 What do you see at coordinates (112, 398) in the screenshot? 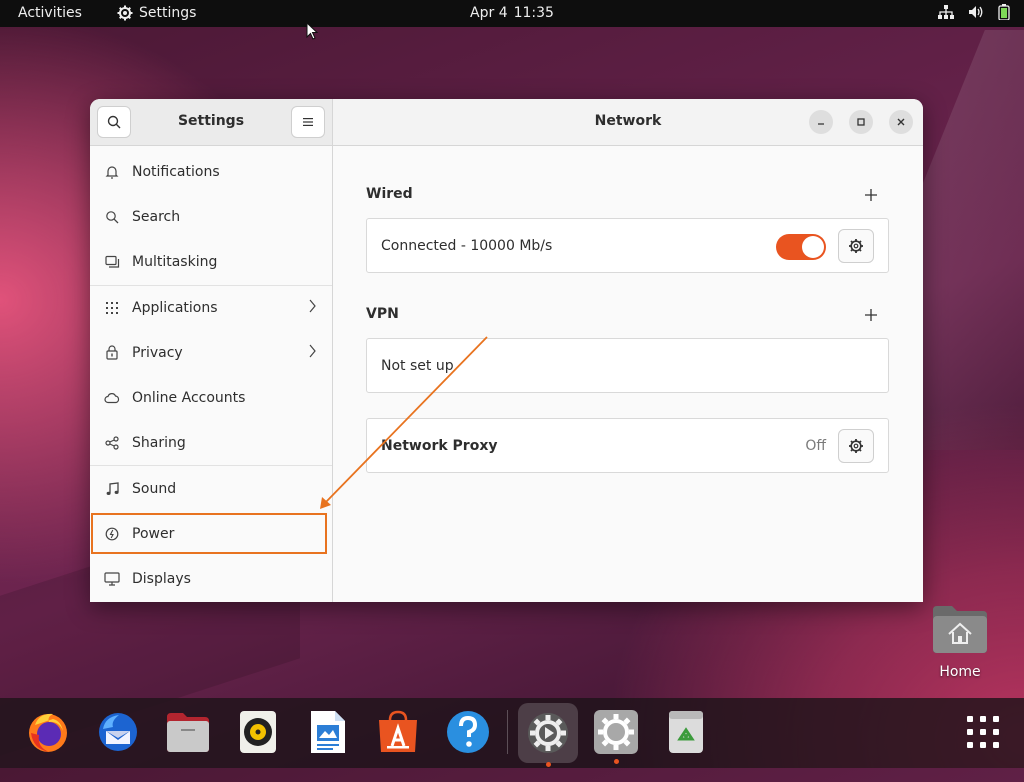
I see `cloud-icon` at bounding box center [112, 398].